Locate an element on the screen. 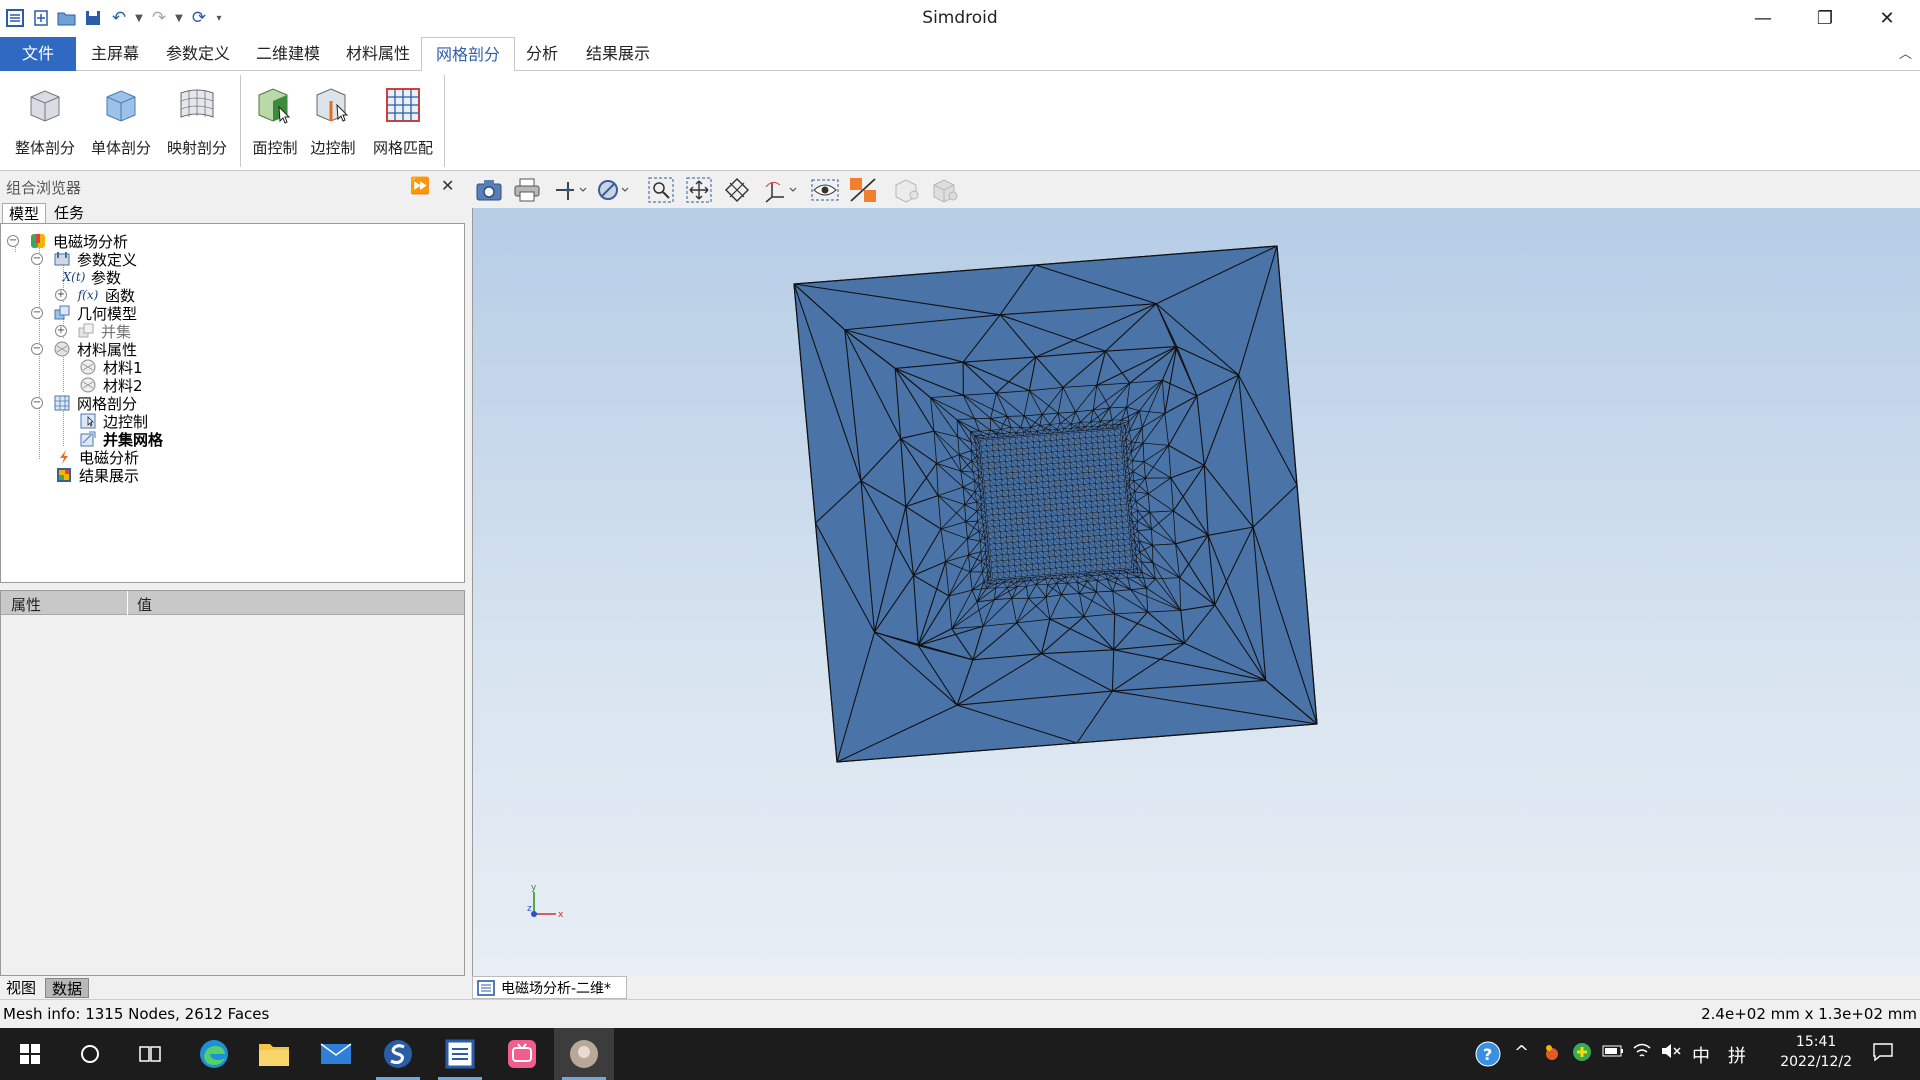  edge-browser-icon is located at coordinates (214, 1054).